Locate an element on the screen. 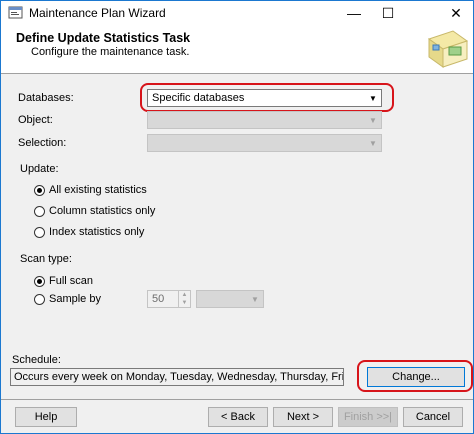 The height and width of the screenshot is (434, 474). help-button: Help is located at coordinates (46, 417).